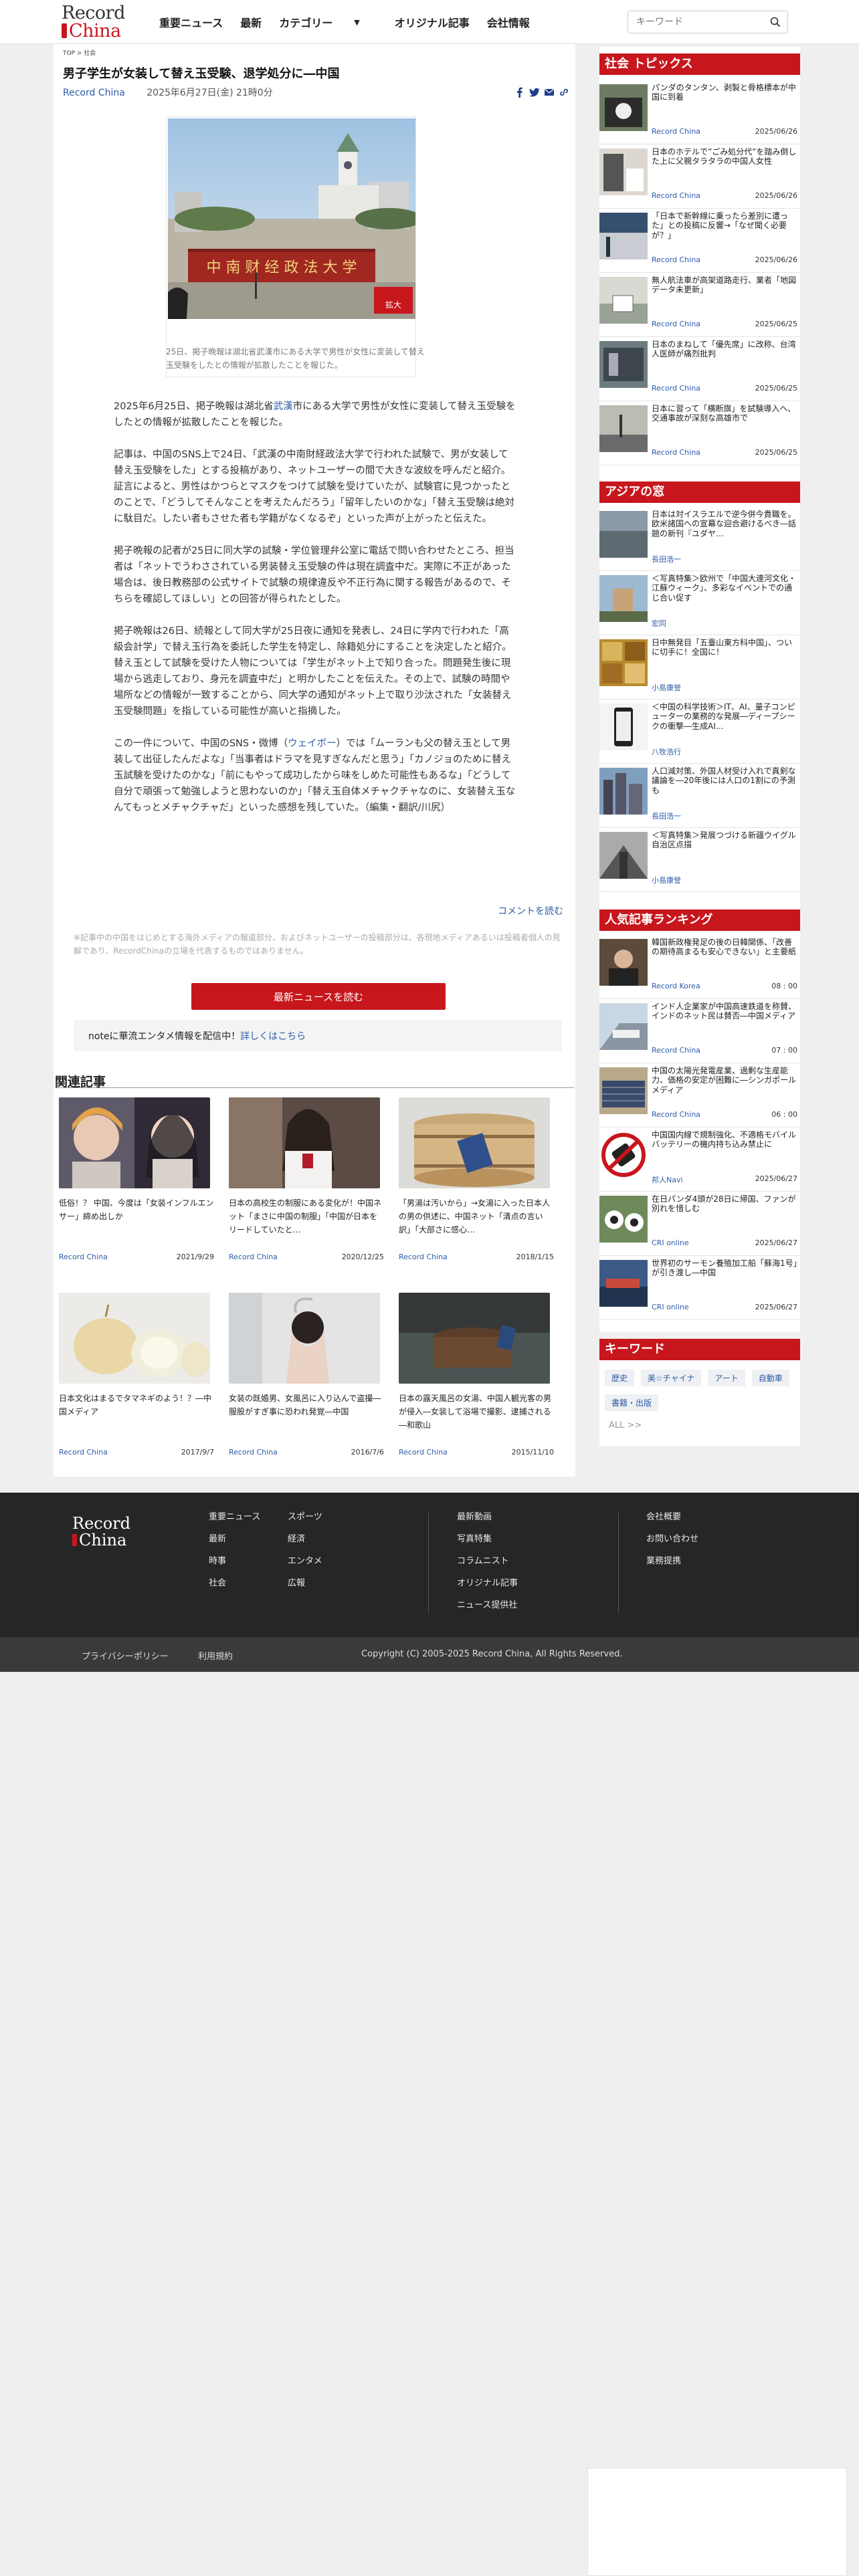 Image resolution: width=859 pixels, height=2576 pixels. I want to click on search-input, so click(695, 22).